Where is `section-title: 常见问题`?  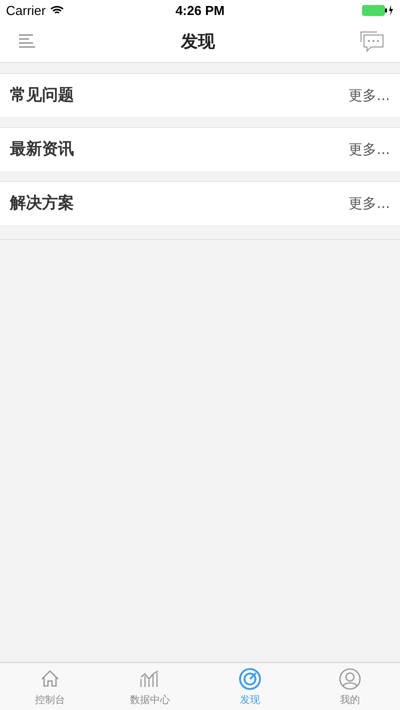
section-title: 常见问题 is located at coordinates (42, 95).